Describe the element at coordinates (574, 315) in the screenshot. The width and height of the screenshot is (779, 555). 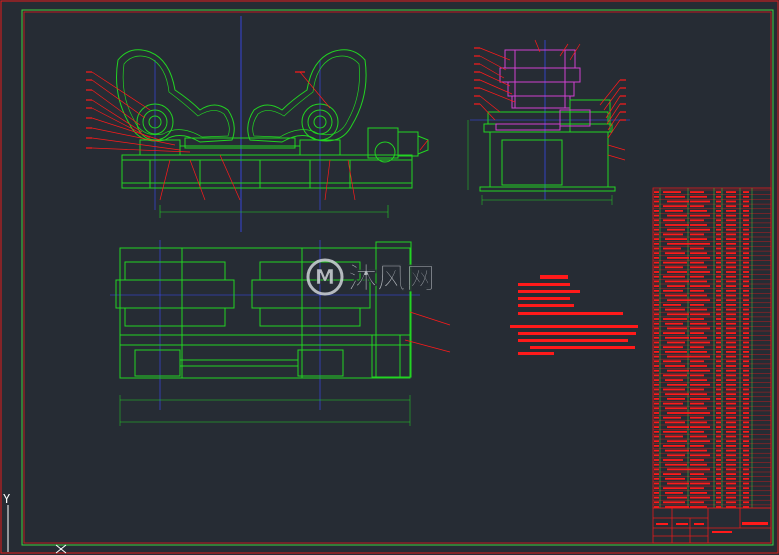
I see `technical-notes` at that location.